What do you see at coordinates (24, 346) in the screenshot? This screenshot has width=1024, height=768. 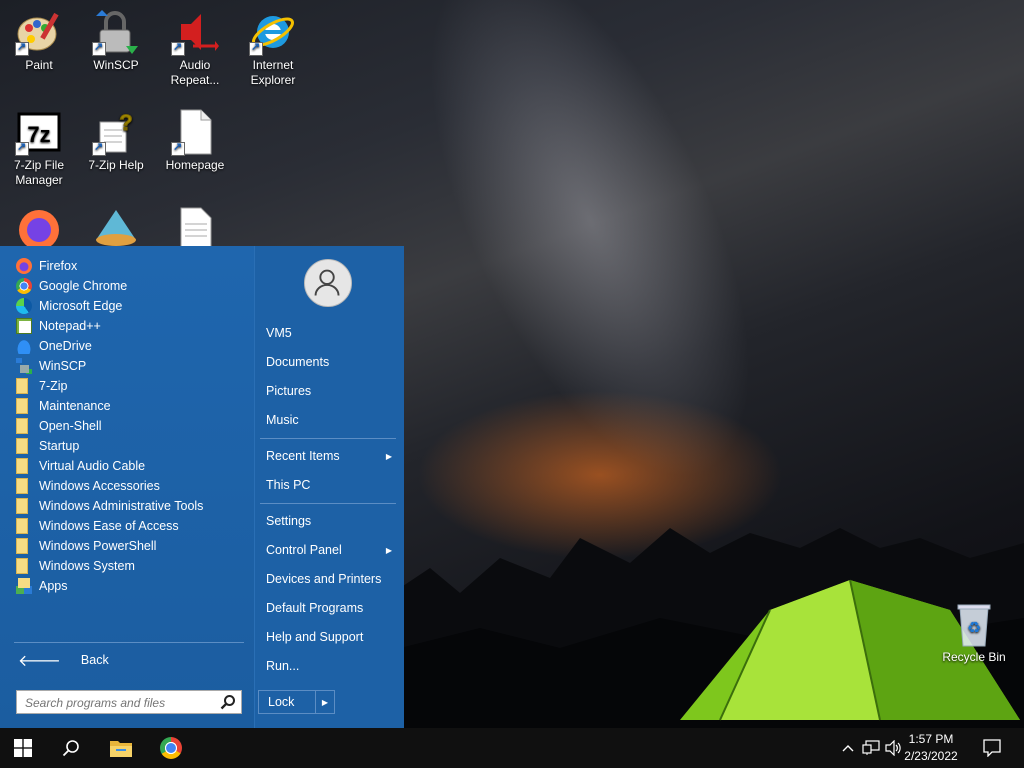 I see `onedrive-icon` at bounding box center [24, 346].